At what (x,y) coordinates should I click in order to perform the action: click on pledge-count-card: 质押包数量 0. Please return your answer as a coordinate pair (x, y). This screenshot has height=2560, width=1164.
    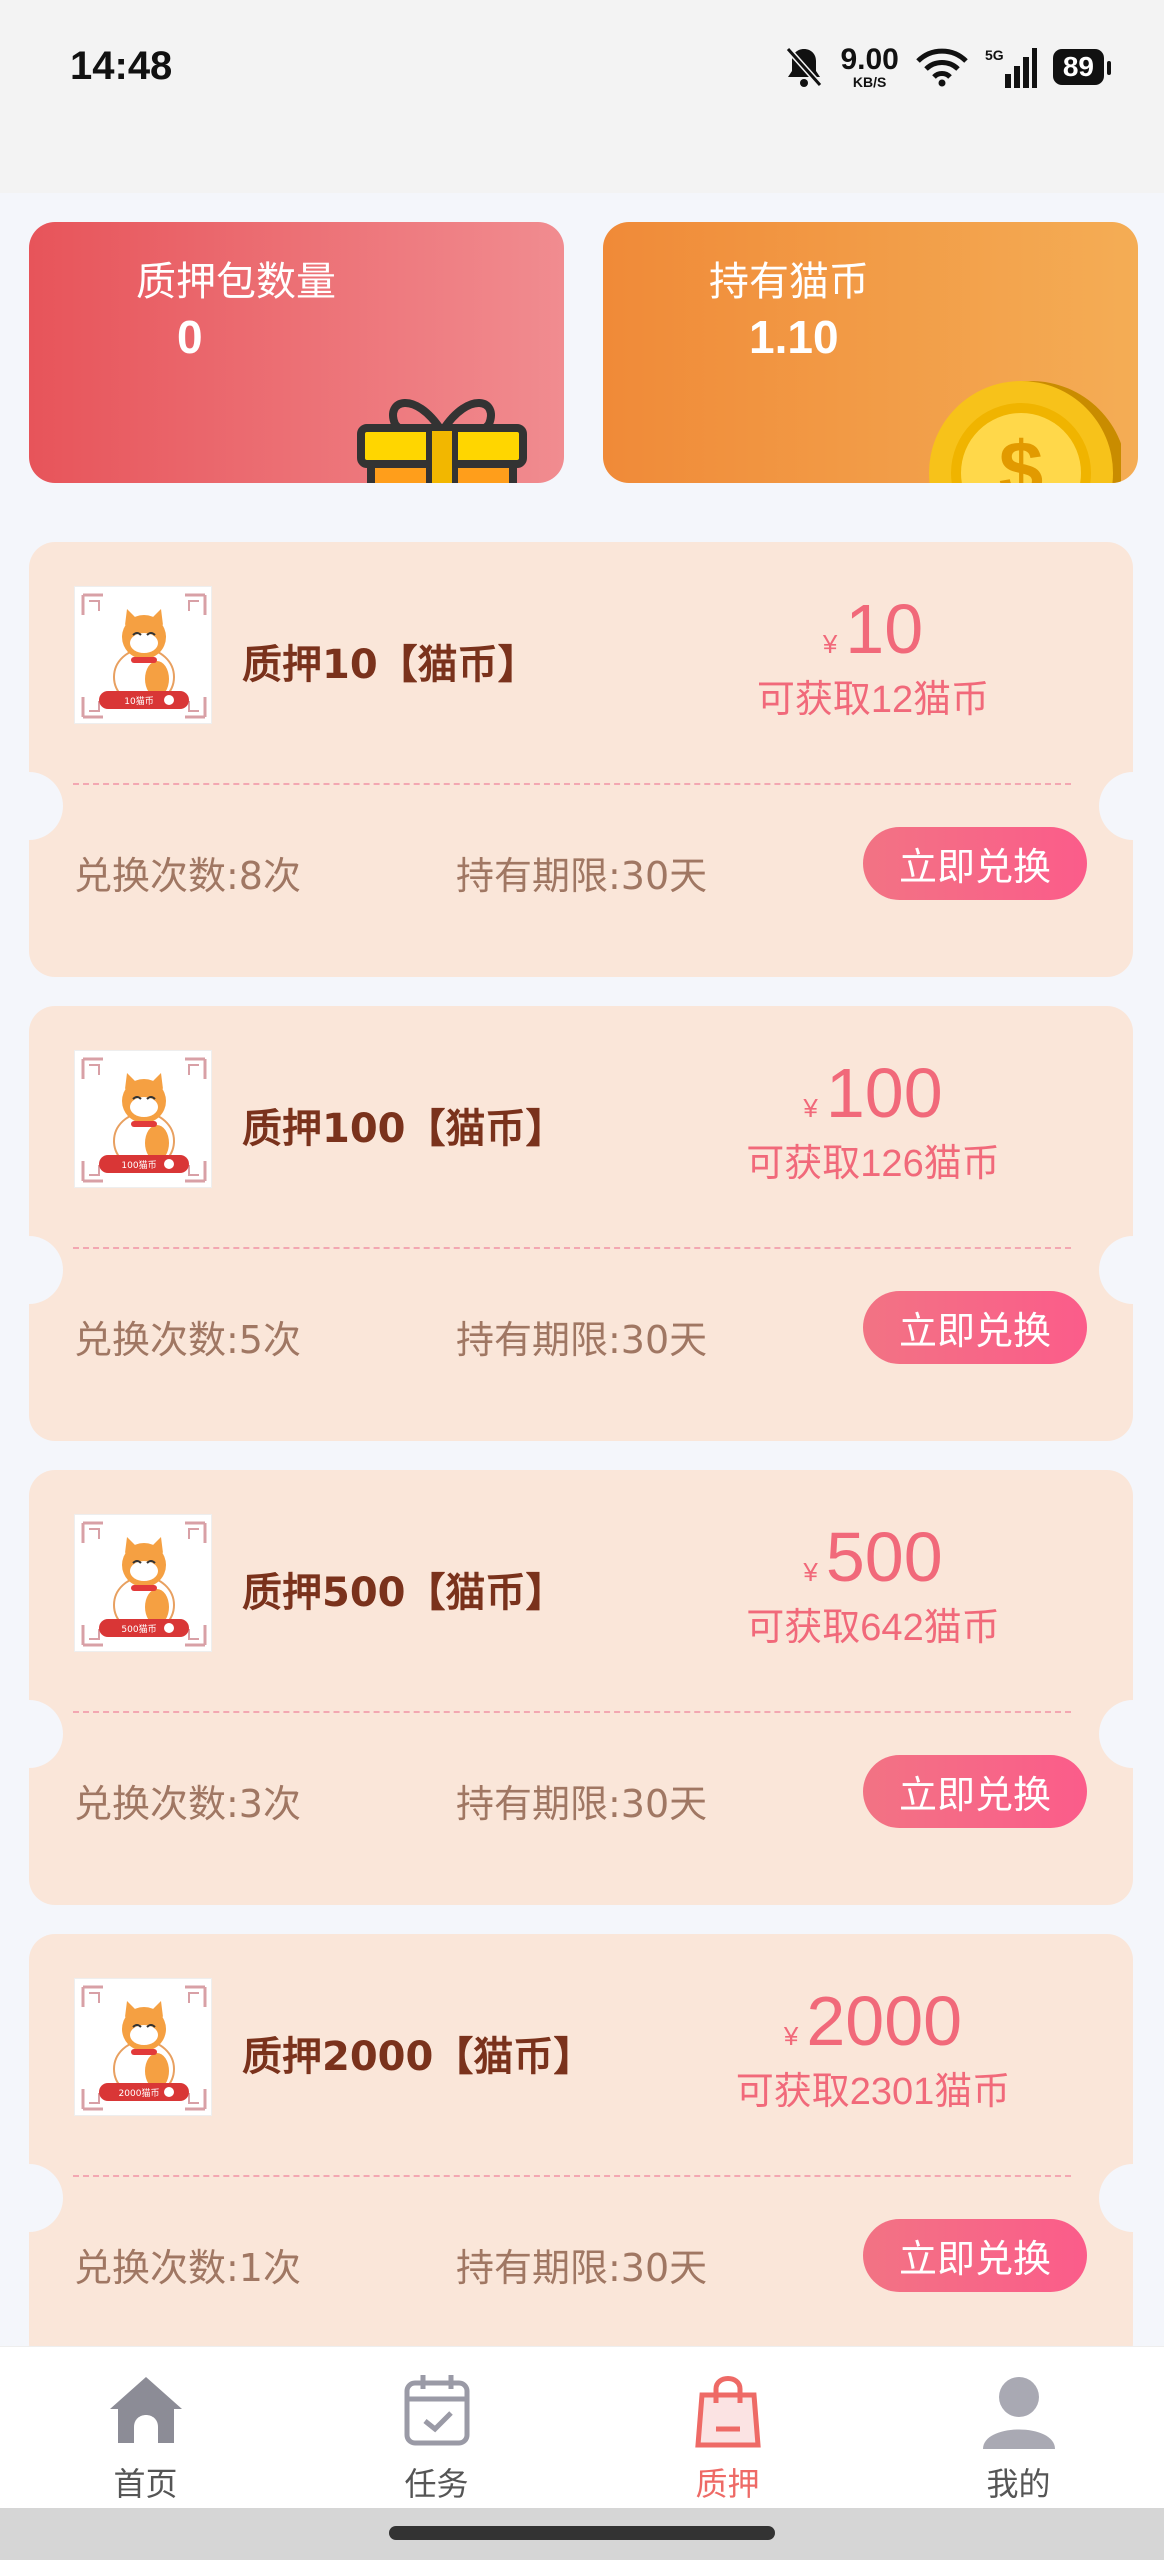
    Looking at the image, I should click on (296, 352).